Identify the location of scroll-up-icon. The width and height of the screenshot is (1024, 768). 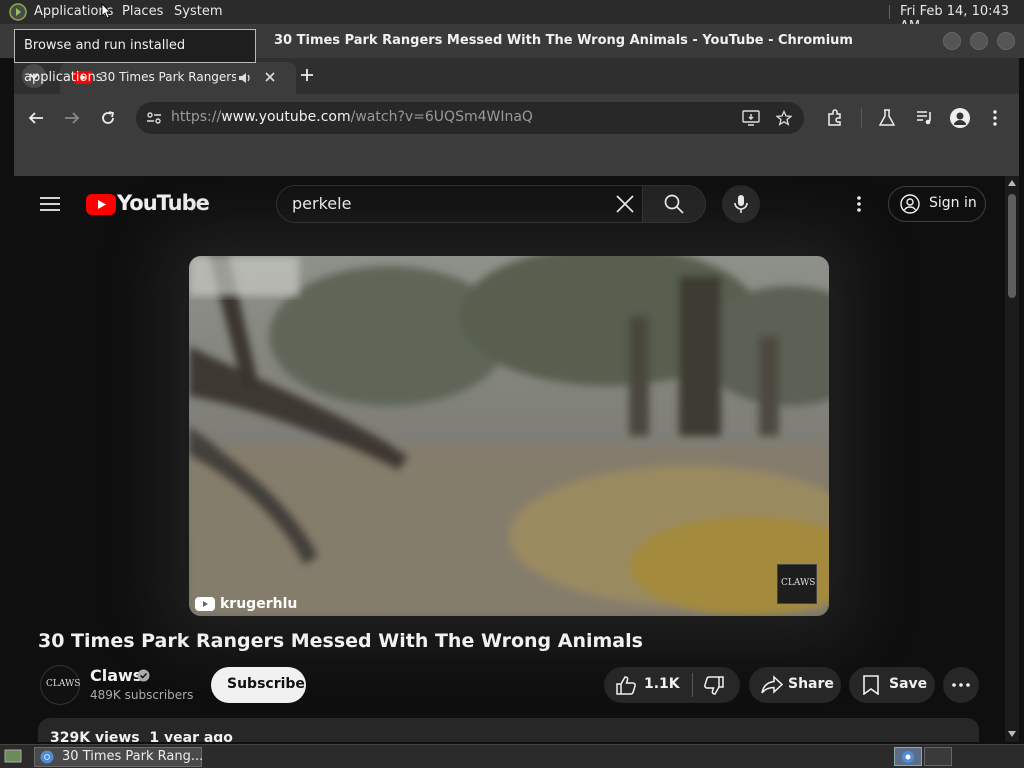
(1012, 183).